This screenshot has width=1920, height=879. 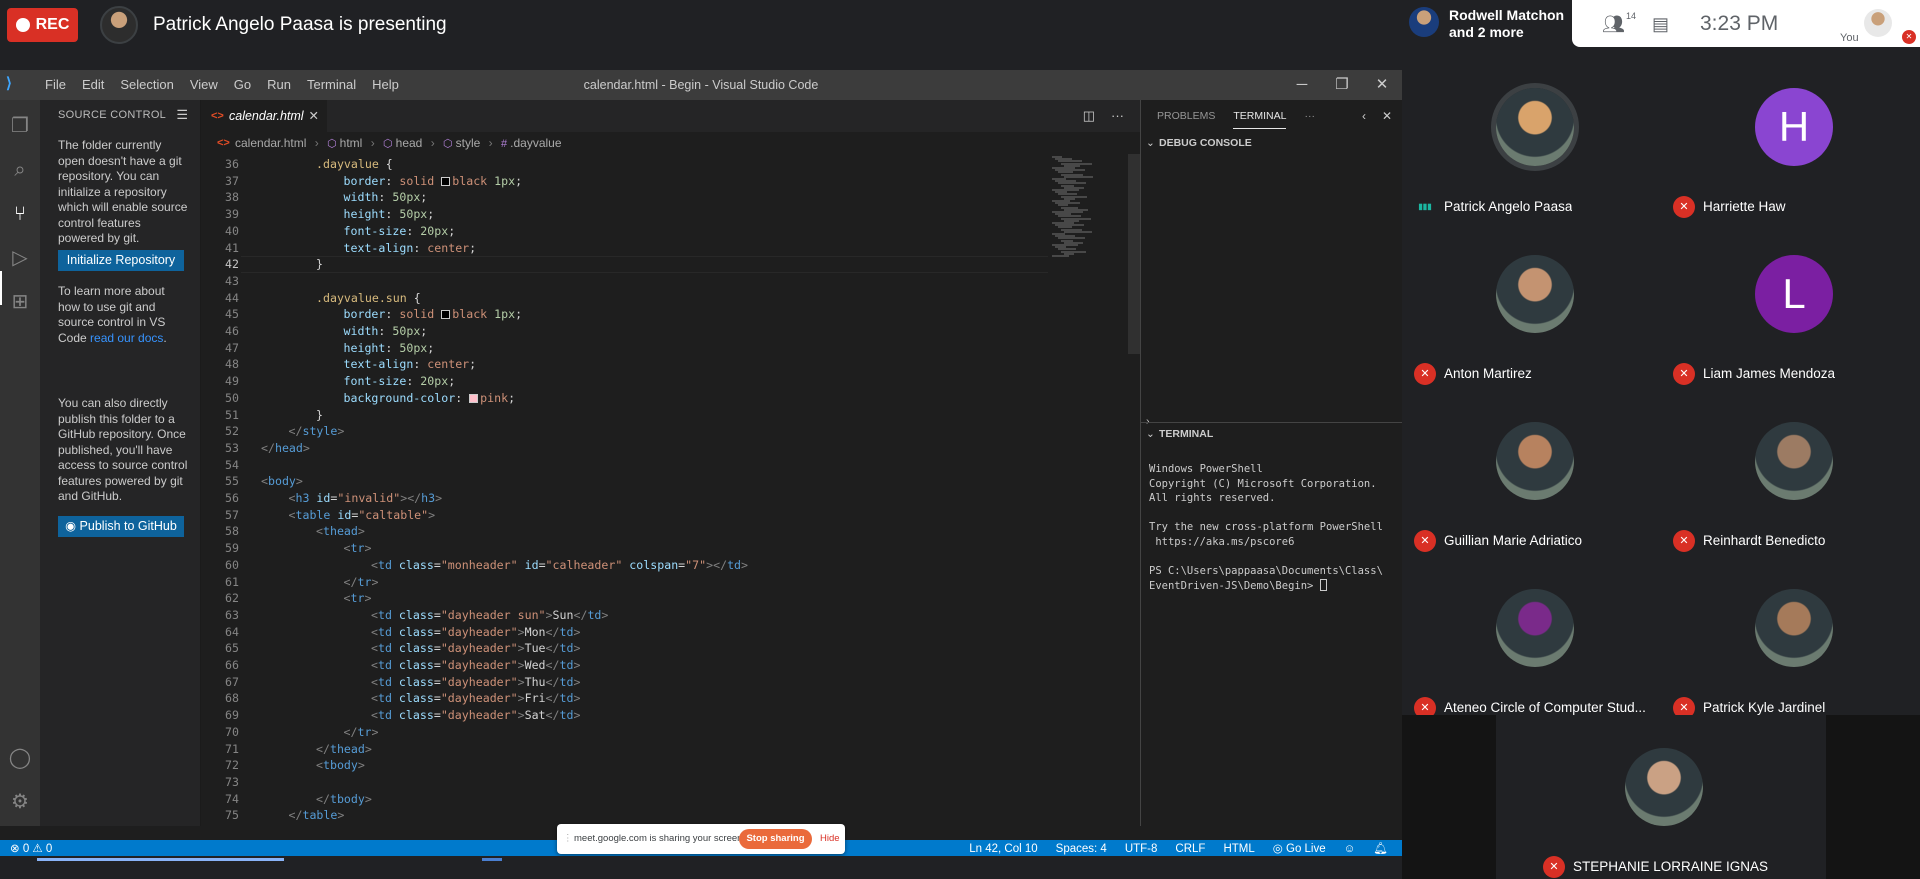 What do you see at coordinates (1309, 116) in the screenshot?
I see `panel-more-icon: ···` at bounding box center [1309, 116].